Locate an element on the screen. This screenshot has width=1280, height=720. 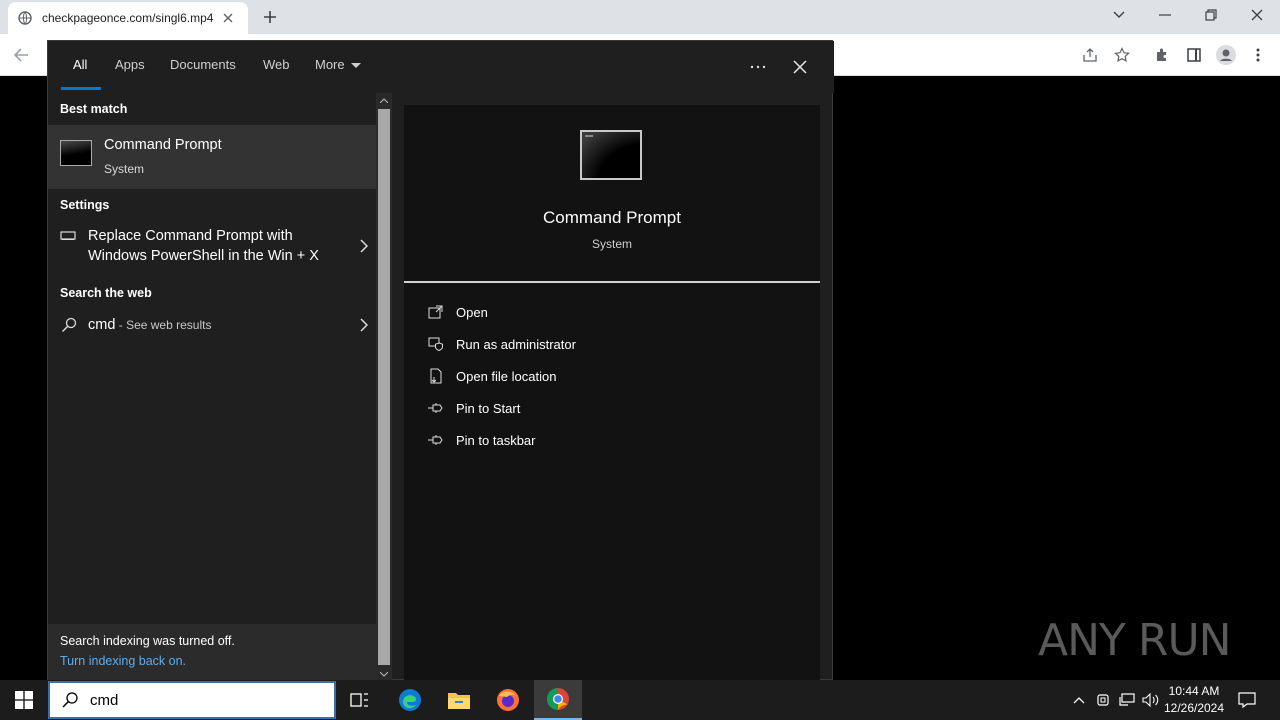
action-open-file-location: Open file location is located at coordinates (614, 376).